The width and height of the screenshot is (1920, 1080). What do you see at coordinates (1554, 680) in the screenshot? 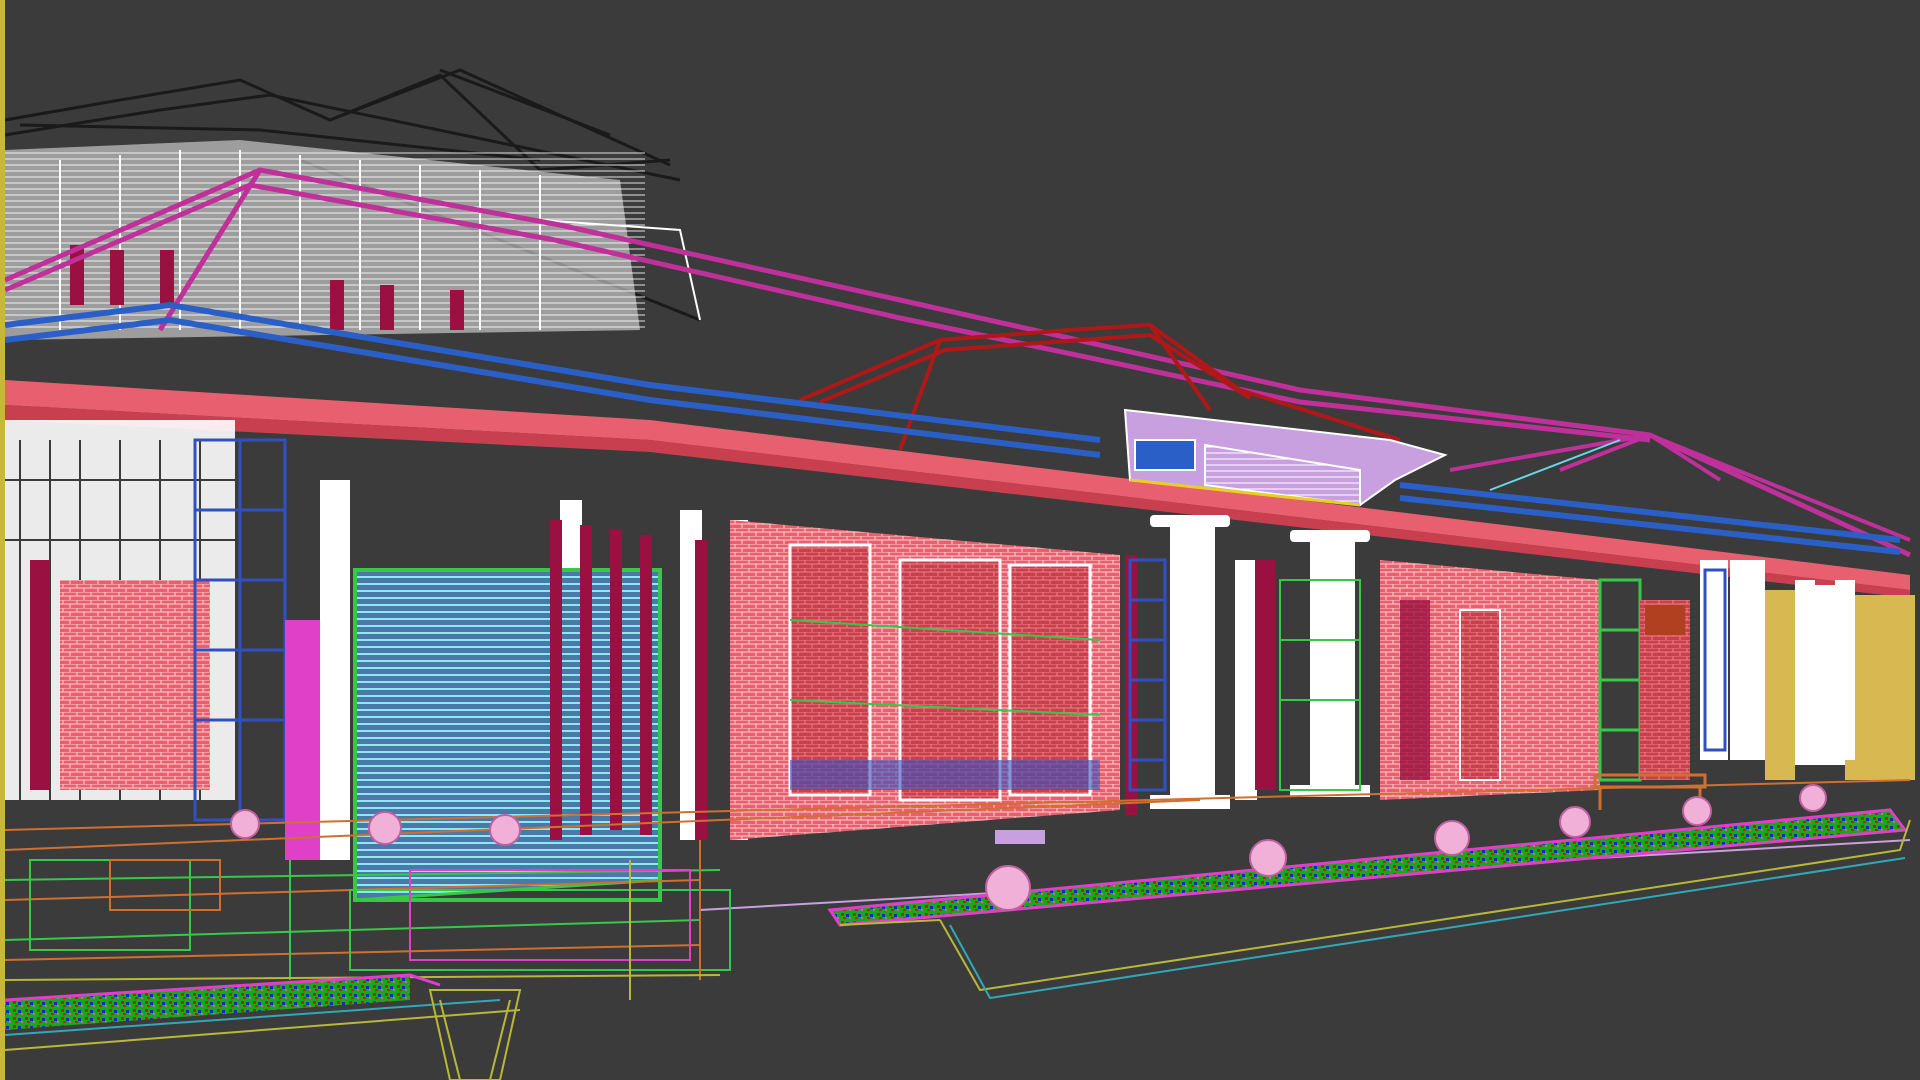
I see `right-facade` at bounding box center [1554, 680].